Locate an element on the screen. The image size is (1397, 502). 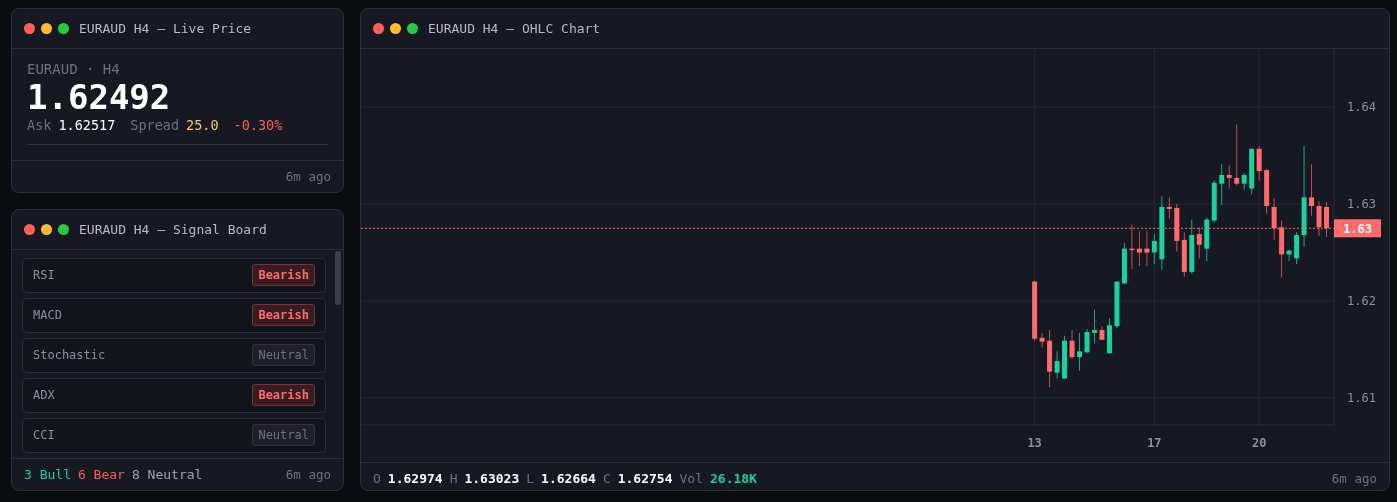
indicator-name: MACD is located at coordinates (47, 315).